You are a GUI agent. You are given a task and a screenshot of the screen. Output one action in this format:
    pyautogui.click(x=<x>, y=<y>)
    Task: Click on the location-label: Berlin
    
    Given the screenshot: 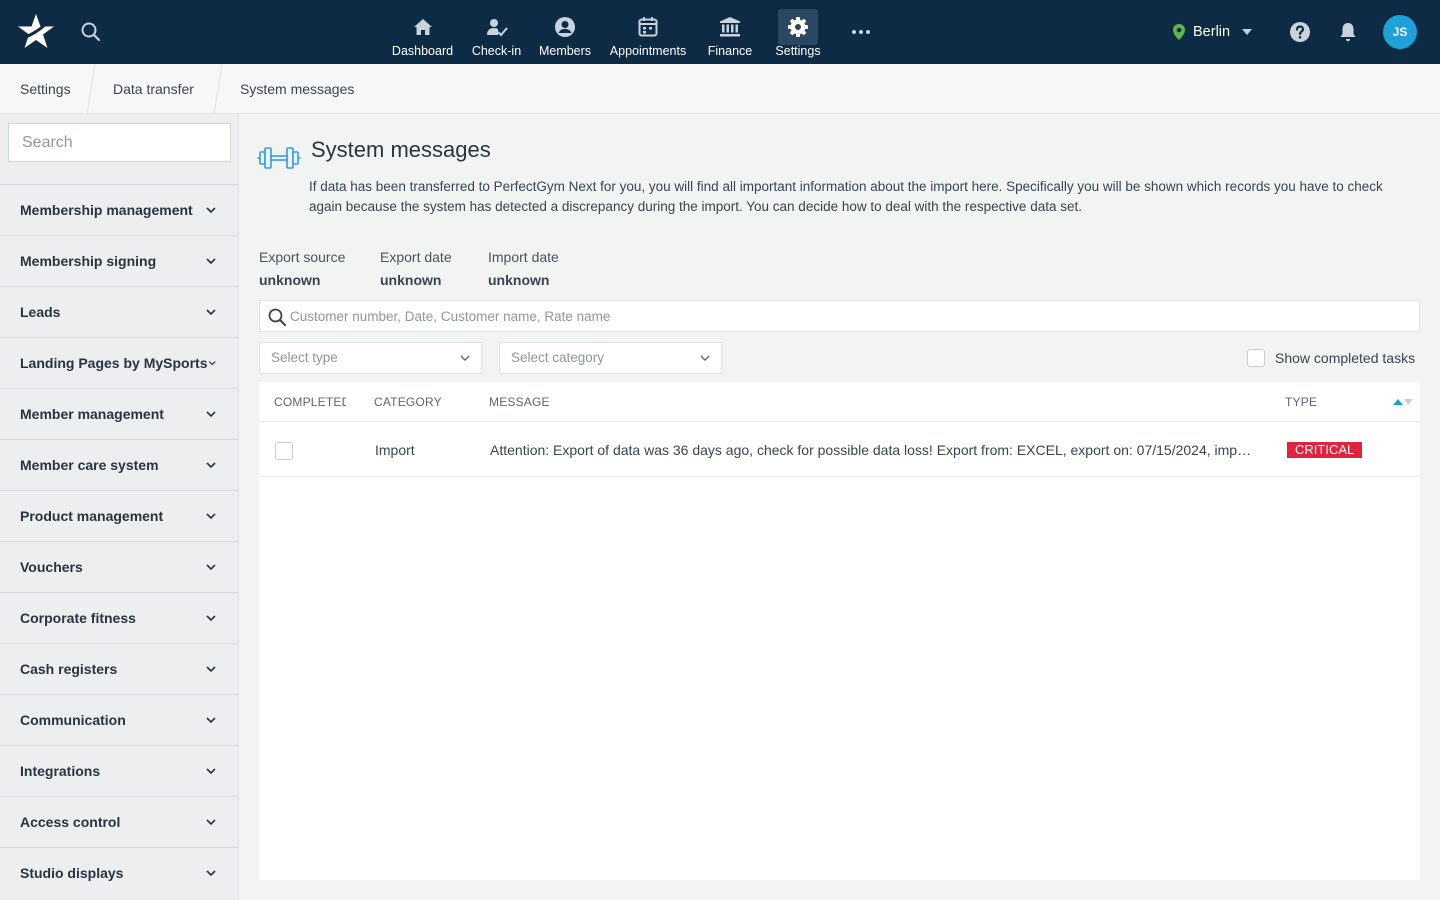 What is the action you would take?
    pyautogui.click(x=1212, y=32)
    